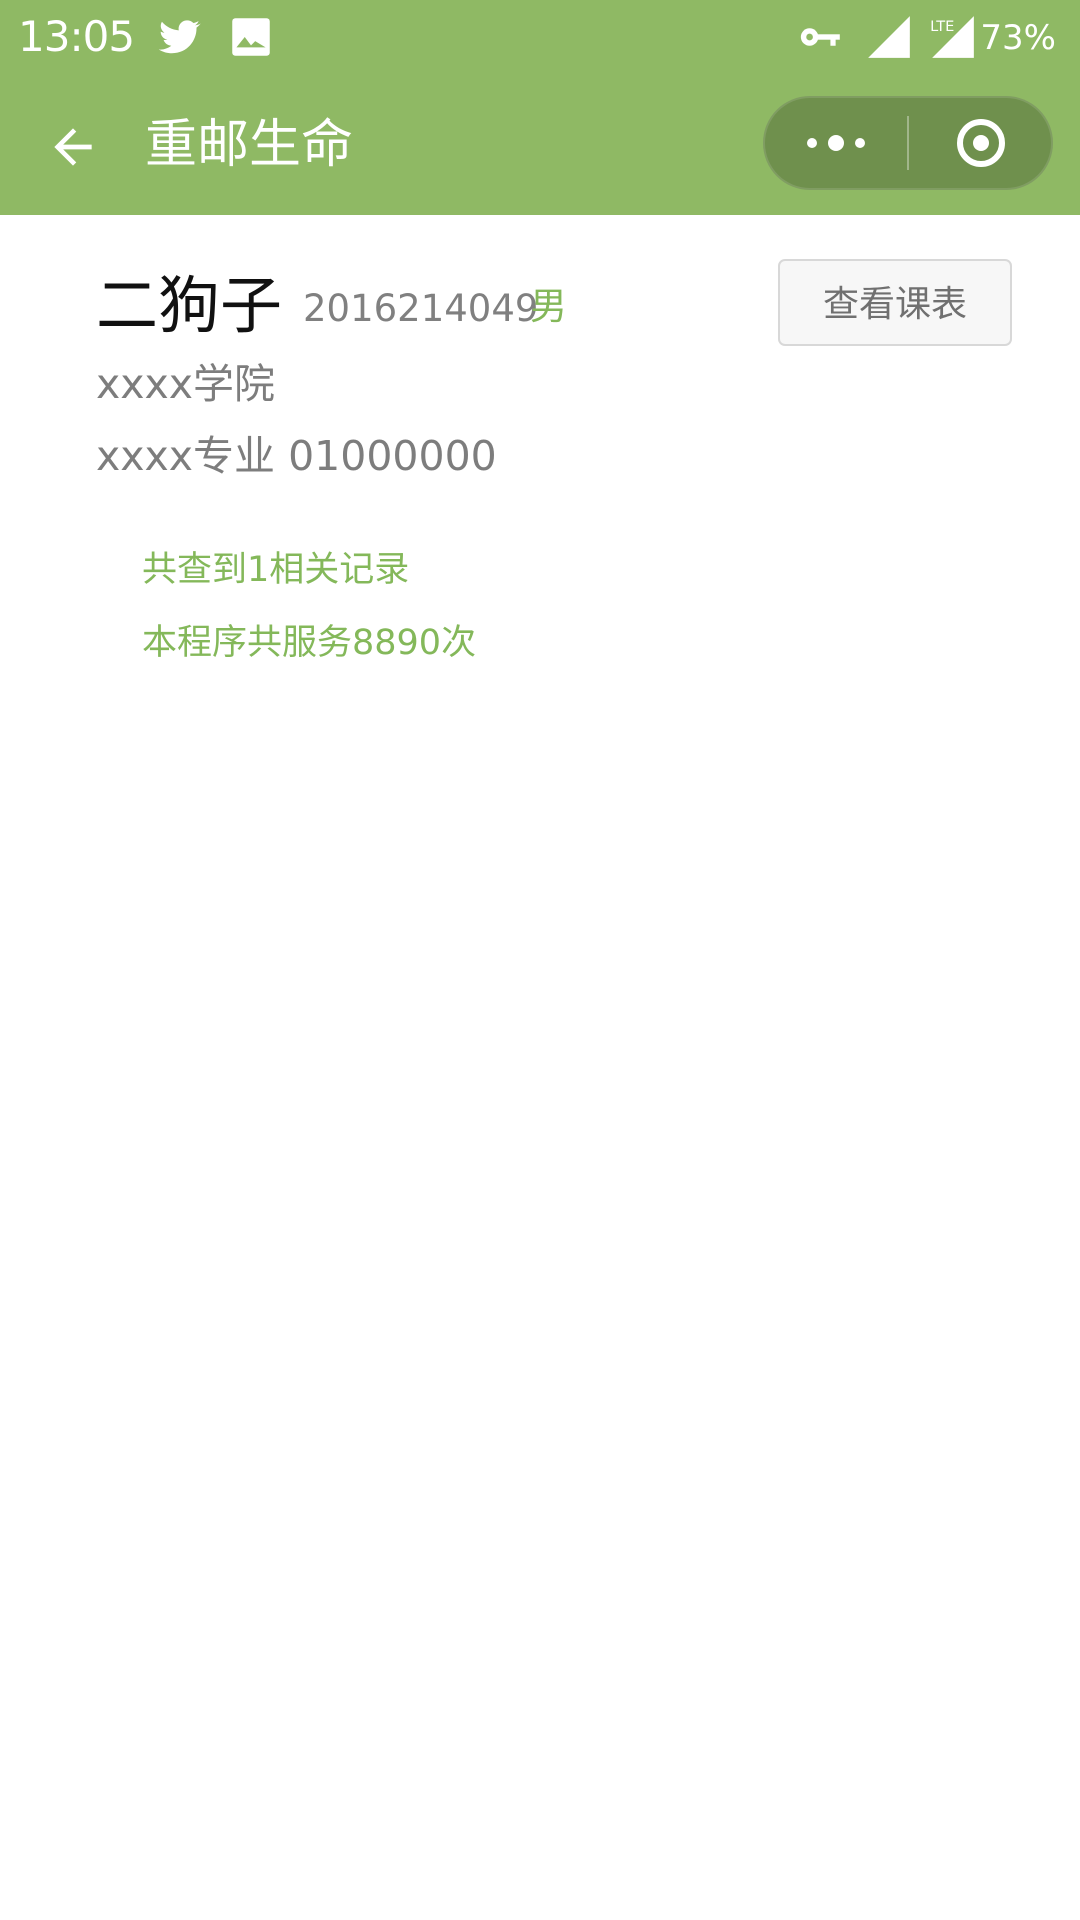  Describe the element at coordinates (895, 302) in the screenshot. I see `view-timetable-button: 查看课表` at that location.